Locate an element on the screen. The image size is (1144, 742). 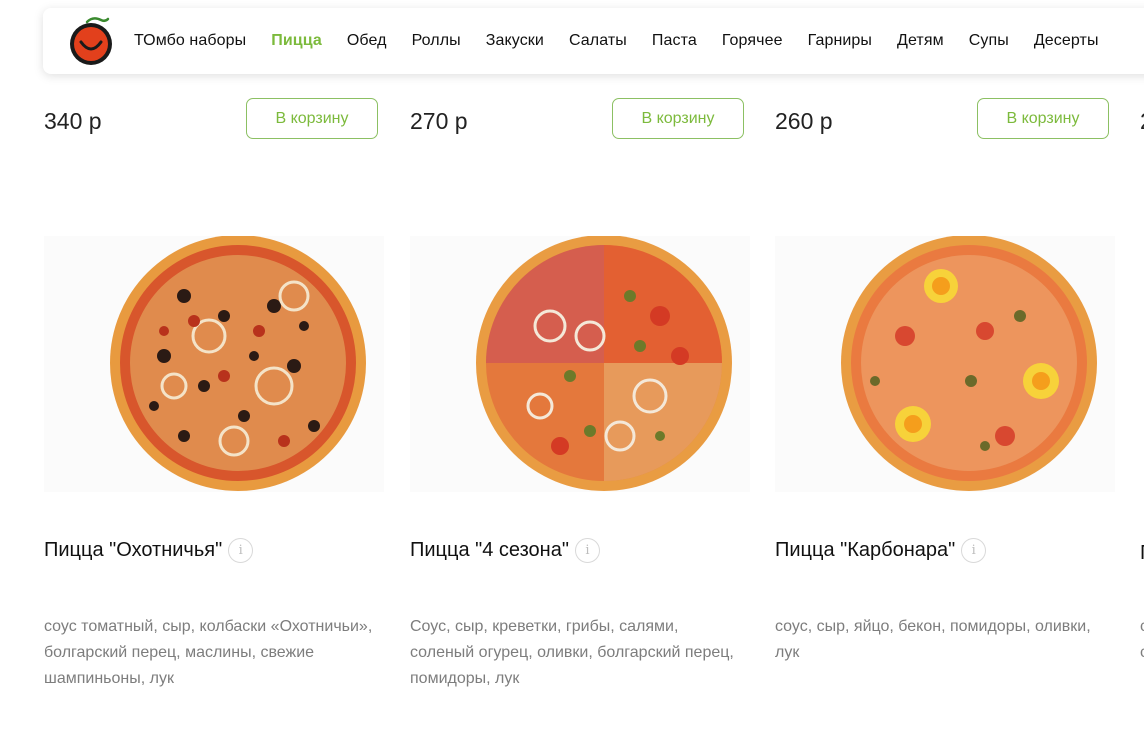
nav-item-kids: Детям is located at coordinates (920, 41).